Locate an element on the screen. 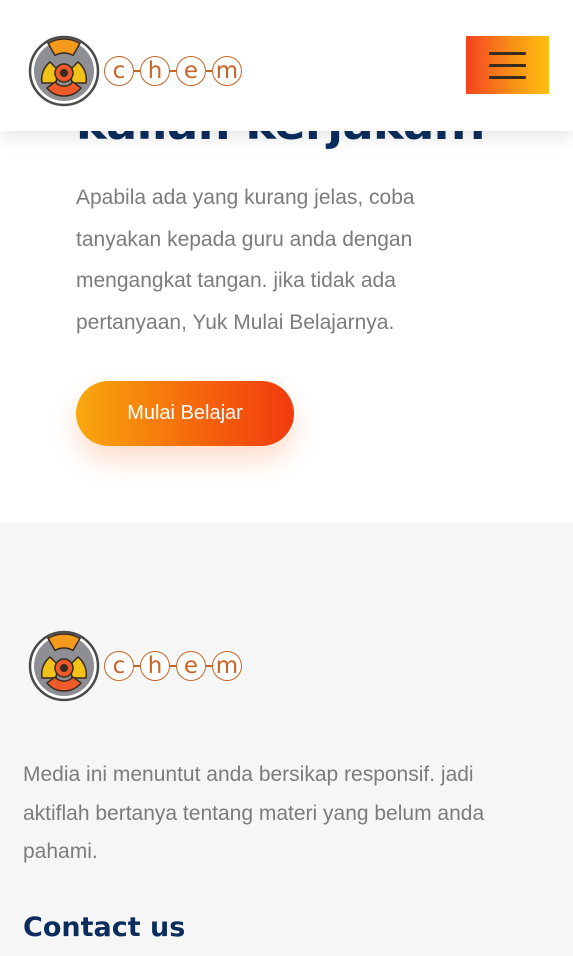  start-learning-button: Mulai Belajar is located at coordinates (185, 413).